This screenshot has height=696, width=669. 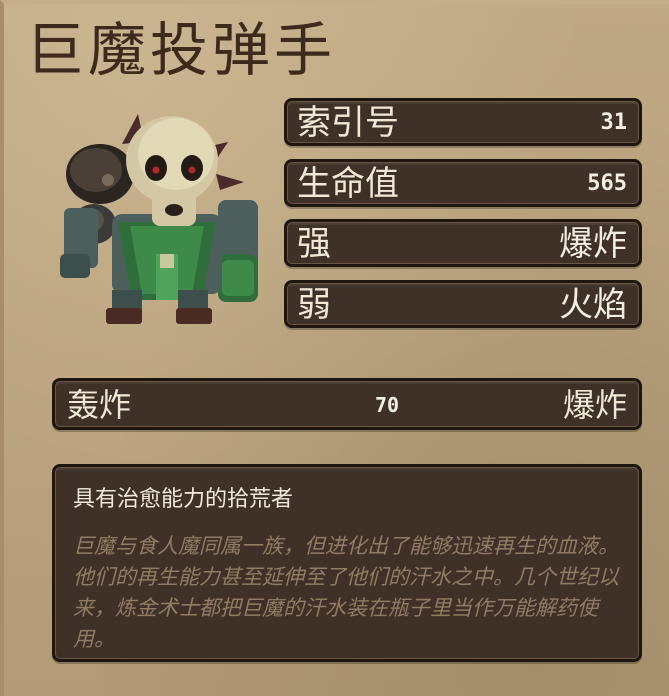 I want to click on stat-value: 31, so click(x=614, y=122).